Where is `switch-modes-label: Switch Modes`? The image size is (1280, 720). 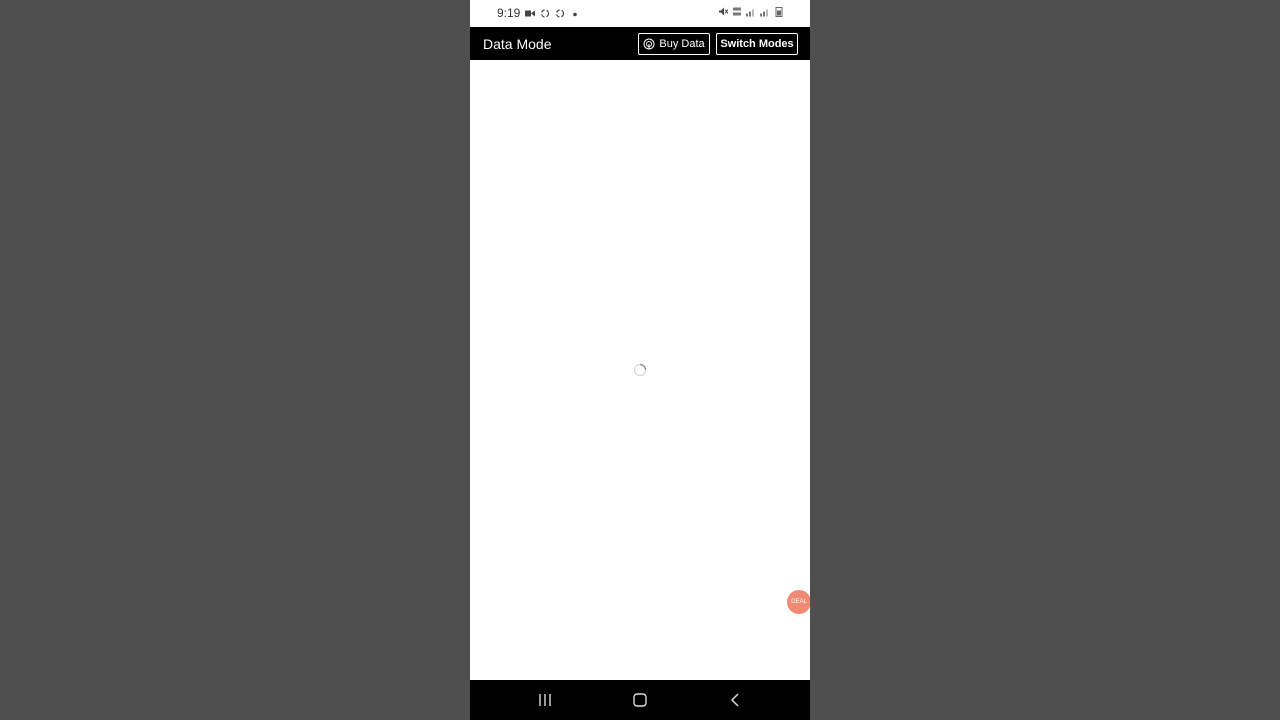
switch-modes-label: Switch Modes is located at coordinates (757, 44).